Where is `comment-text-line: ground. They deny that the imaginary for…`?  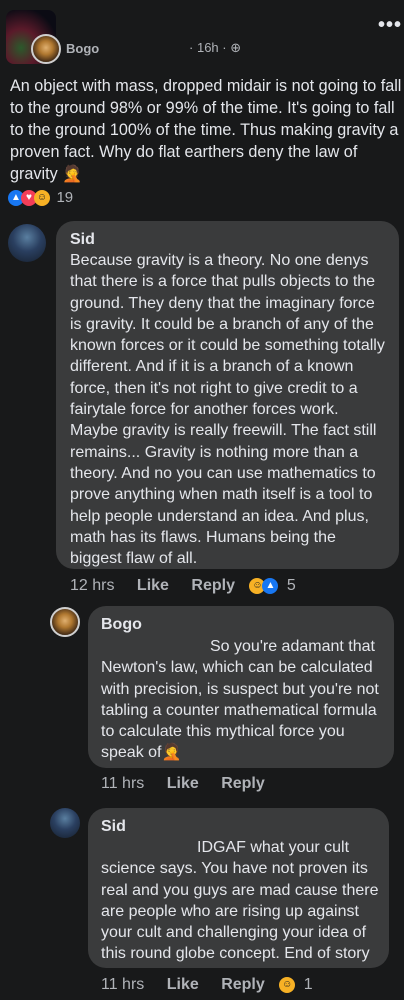
comment-text-line: ground. They deny that the imaginary for… is located at coordinates (222, 303).